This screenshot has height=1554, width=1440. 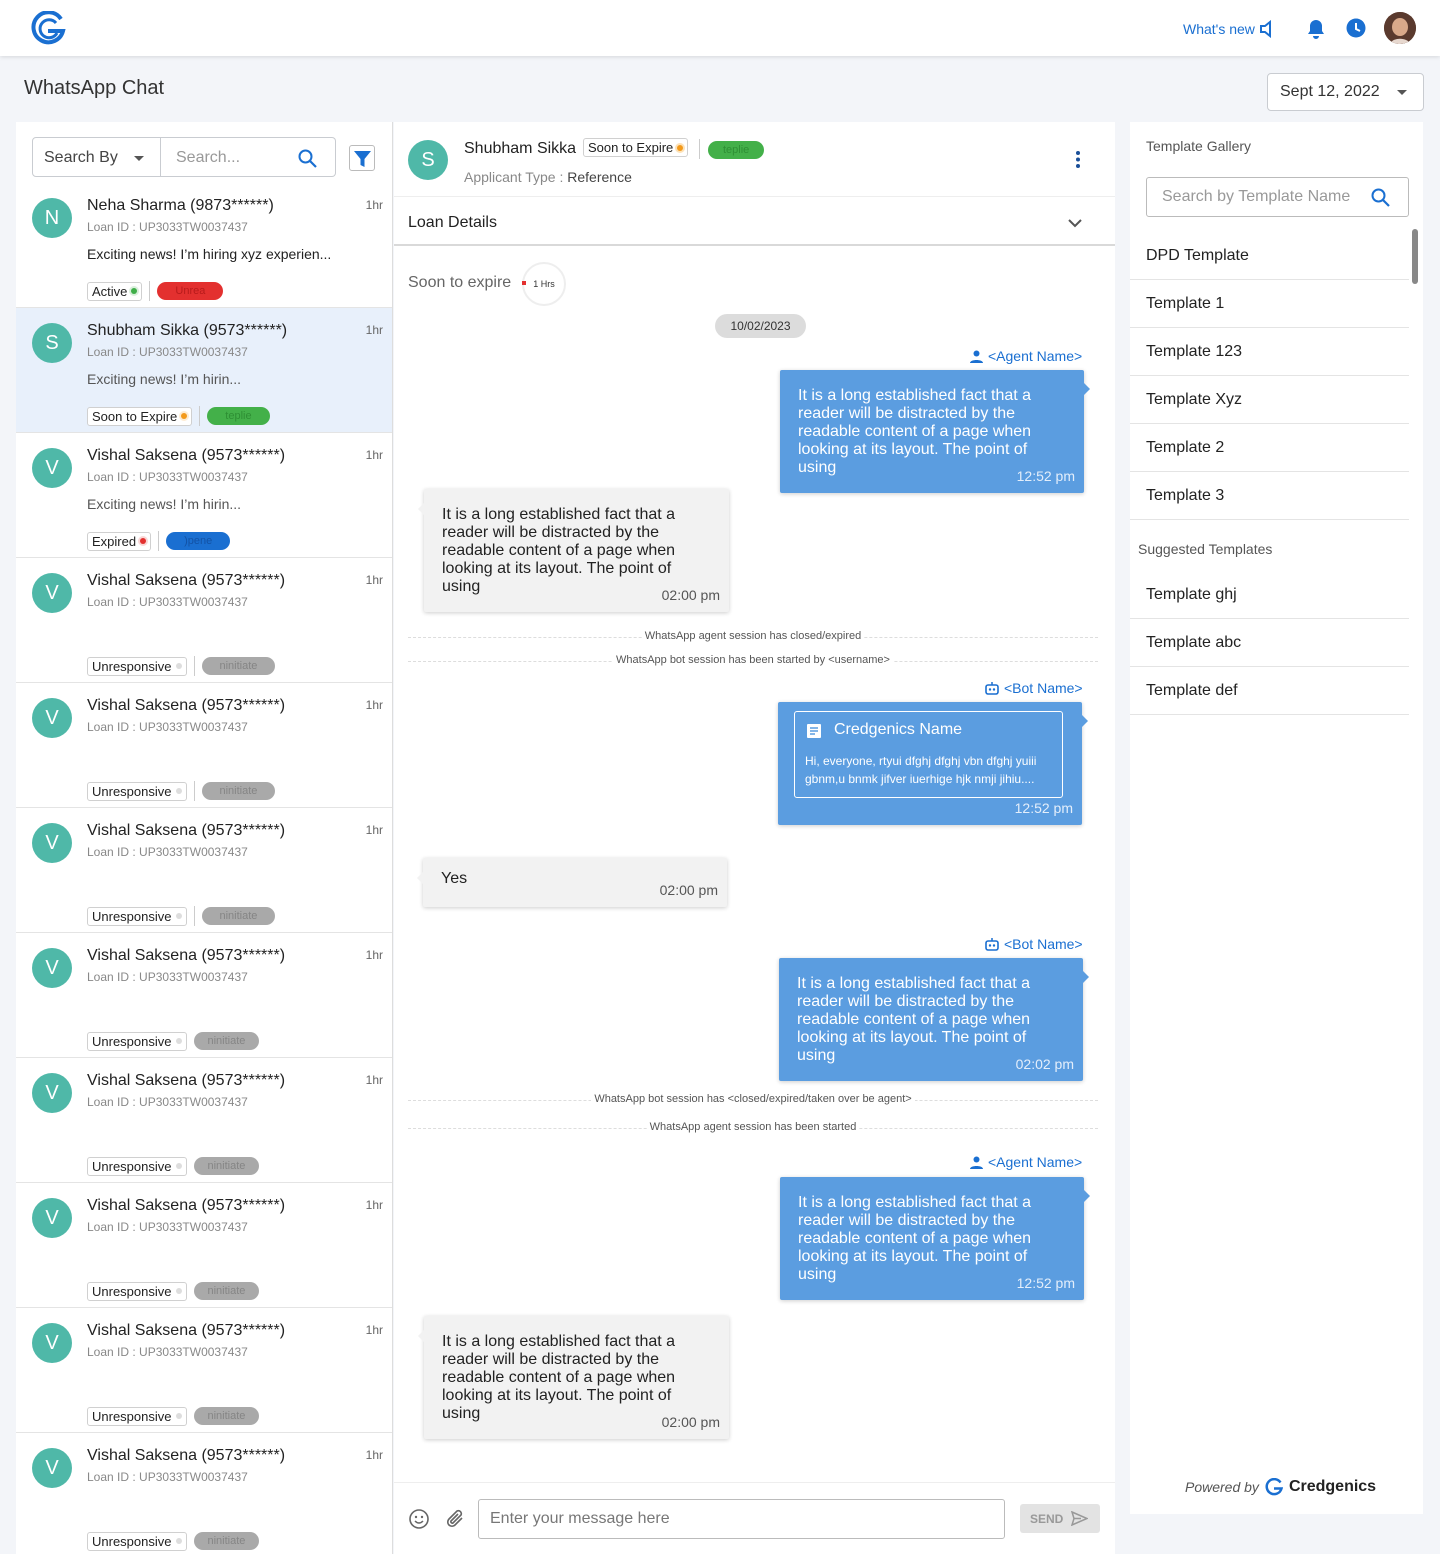 What do you see at coordinates (1035, 356) in the screenshot?
I see `agent-name-text: <Agent Name>` at bounding box center [1035, 356].